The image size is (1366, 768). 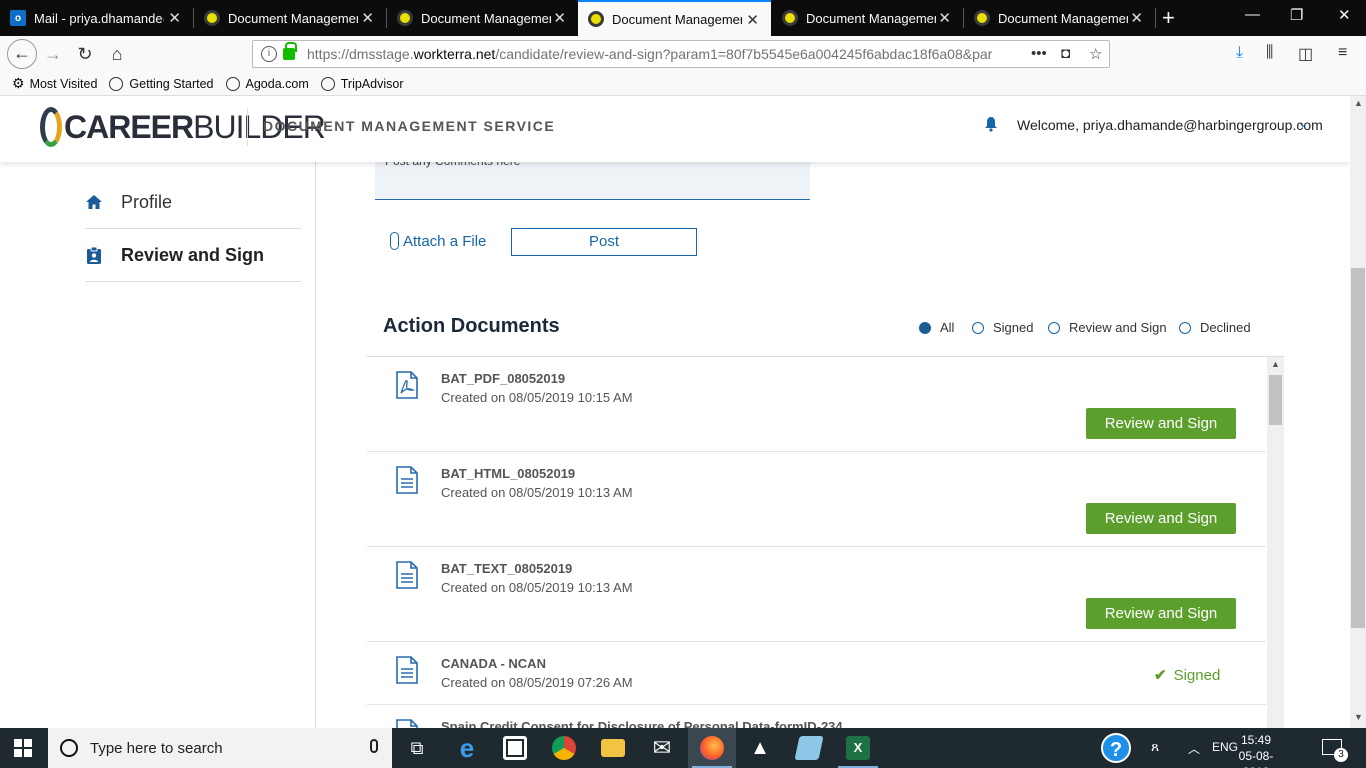 I want to click on mail-icon: ✉, so click(x=662, y=748).